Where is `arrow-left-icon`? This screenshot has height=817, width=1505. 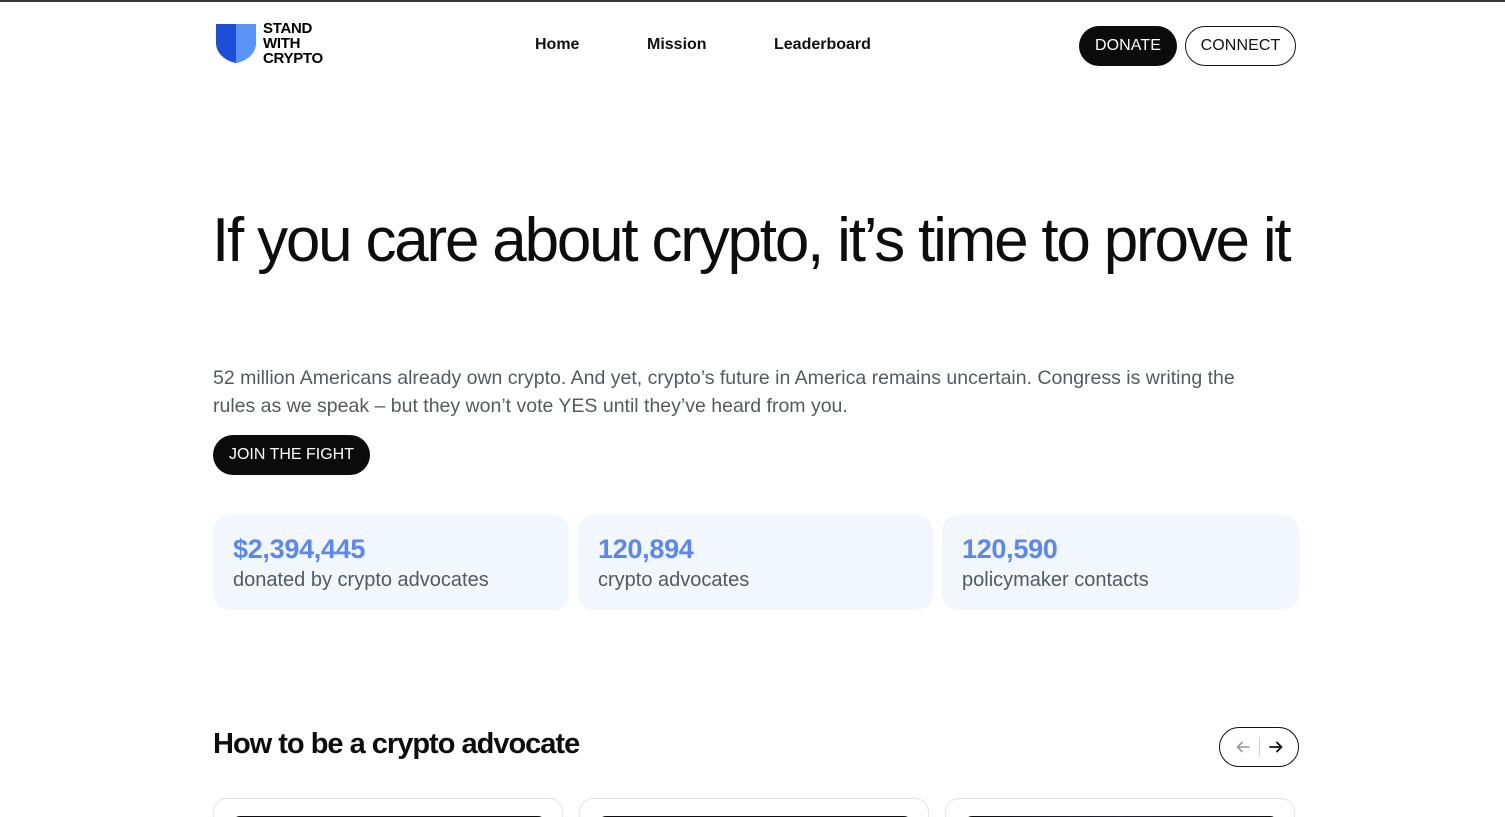 arrow-left-icon is located at coordinates (1243, 747).